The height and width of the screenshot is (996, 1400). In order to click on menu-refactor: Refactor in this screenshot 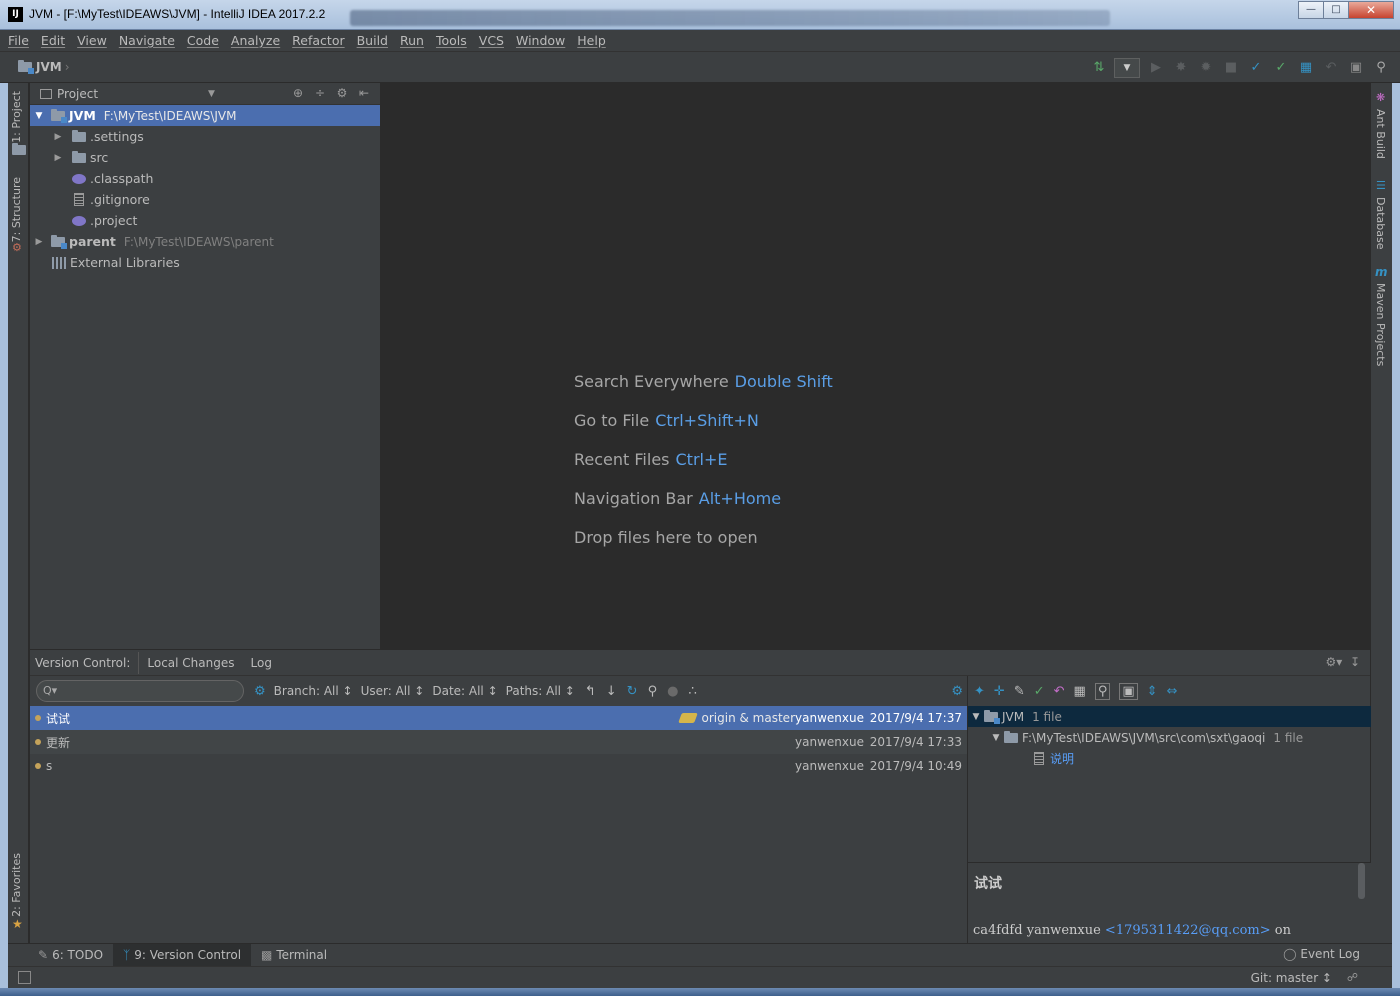, I will do `click(318, 40)`.